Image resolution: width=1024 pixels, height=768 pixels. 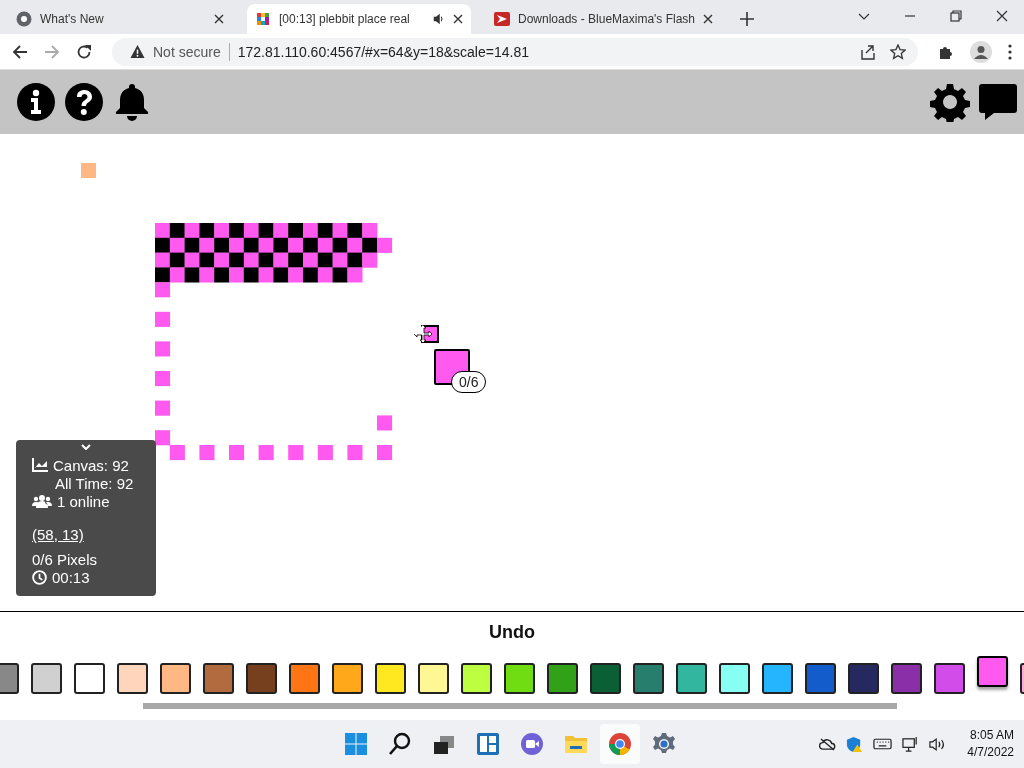 I want to click on move-cursor-icon, so click(x=426, y=334).